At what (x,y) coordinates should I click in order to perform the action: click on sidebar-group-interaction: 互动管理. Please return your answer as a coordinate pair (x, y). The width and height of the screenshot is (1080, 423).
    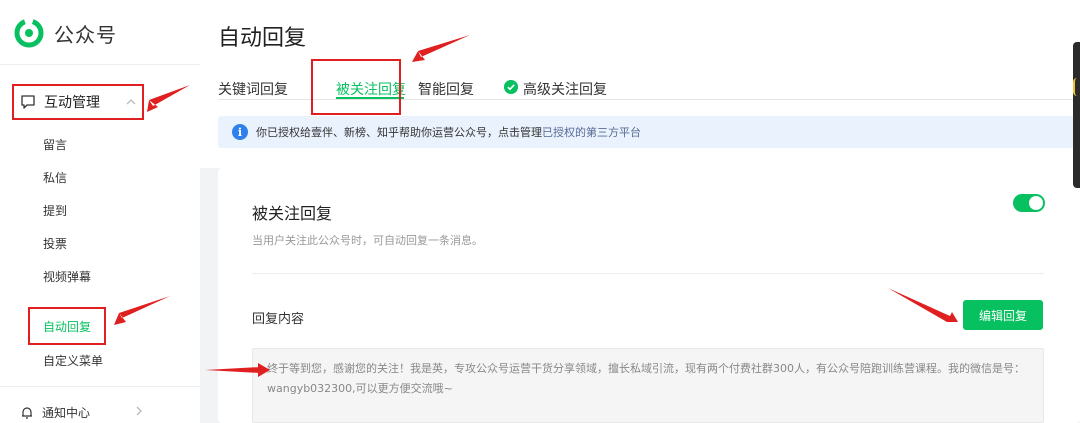
    Looking at the image, I should click on (78, 102).